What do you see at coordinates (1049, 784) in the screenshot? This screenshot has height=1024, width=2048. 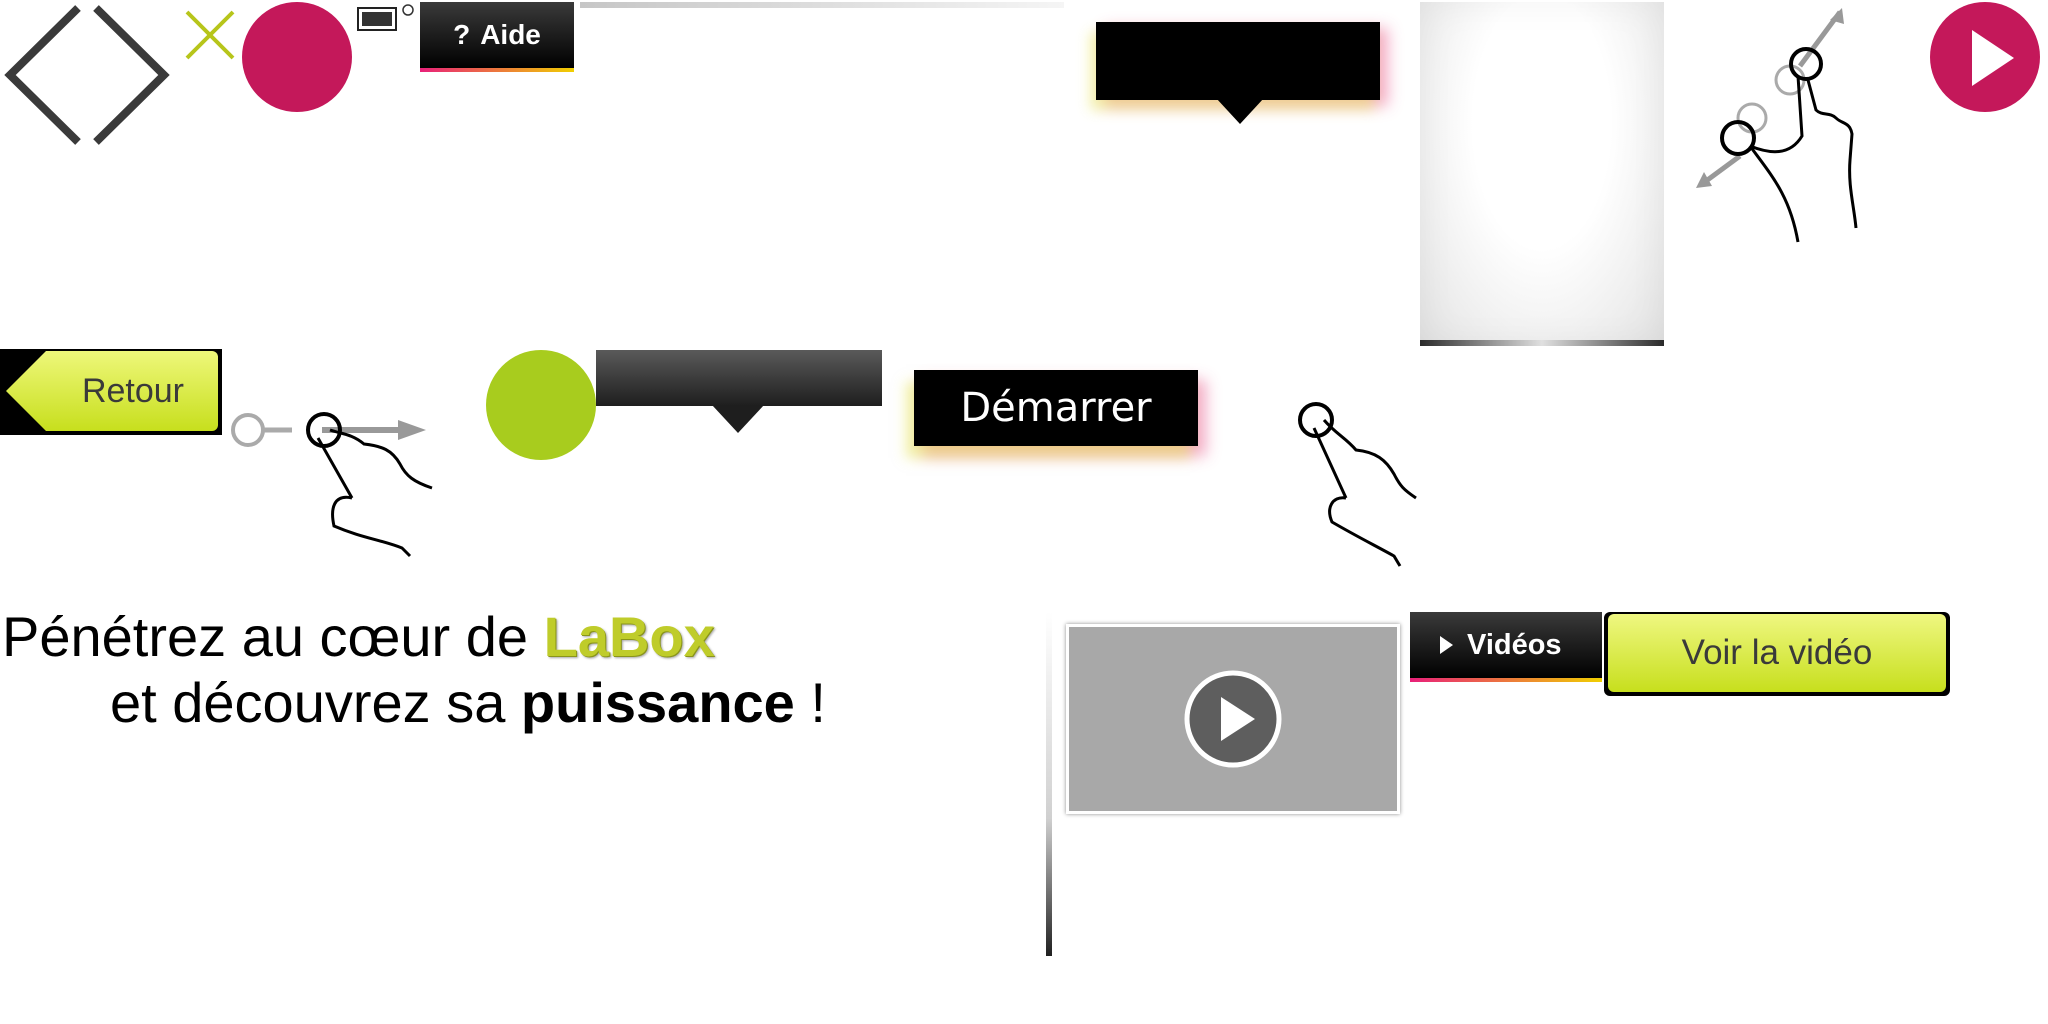 I see `vertical-divider` at bounding box center [1049, 784].